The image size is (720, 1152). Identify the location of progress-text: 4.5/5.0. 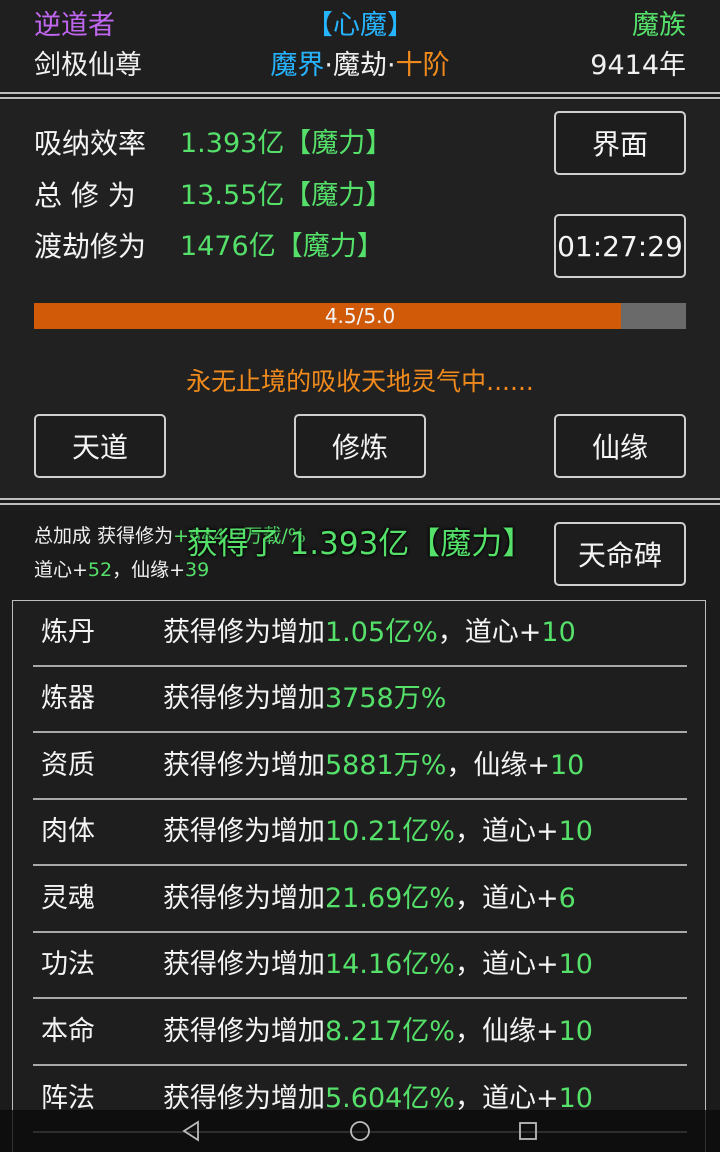
(360, 316).